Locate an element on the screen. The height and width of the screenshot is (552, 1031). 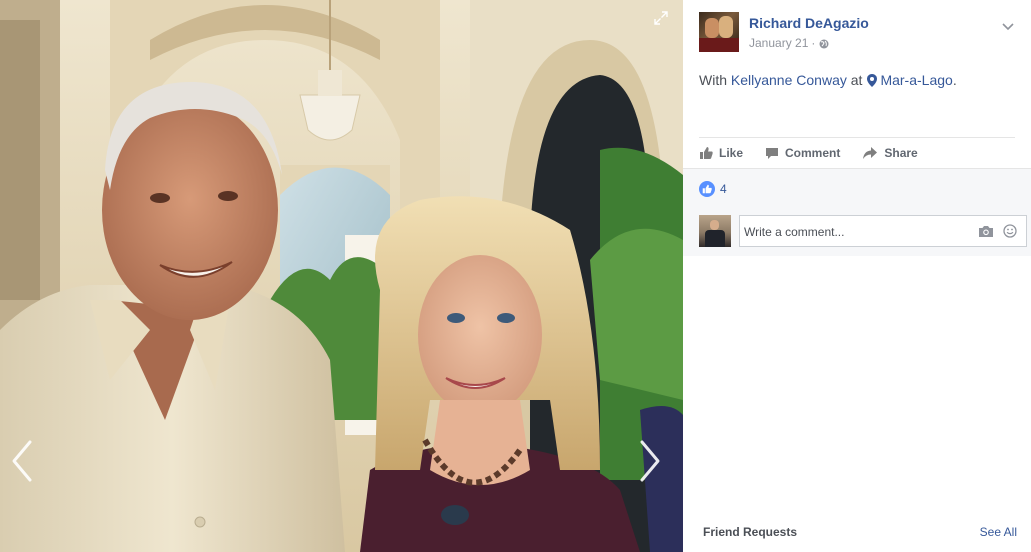
post-meta: January 21 · is located at coordinates (789, 43).